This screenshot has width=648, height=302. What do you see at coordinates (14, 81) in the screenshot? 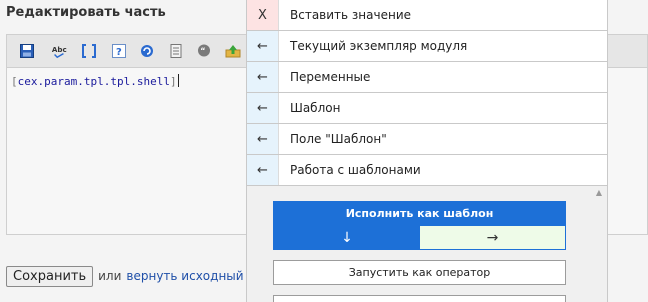
I see `open-bracket: [` at bounding box center [14, 81].